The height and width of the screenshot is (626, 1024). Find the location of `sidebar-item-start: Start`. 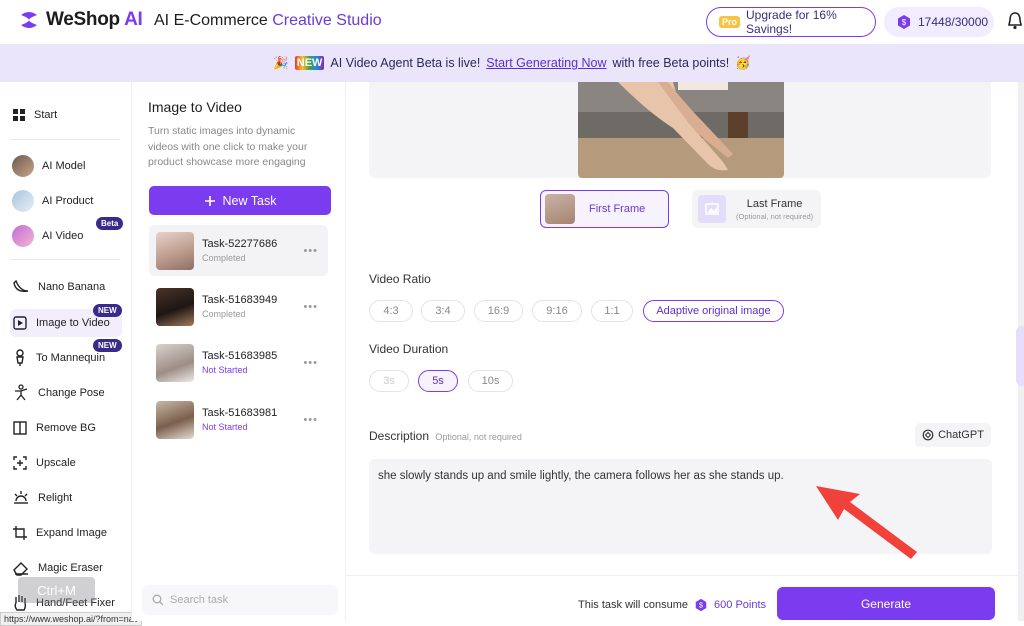

sidebar-item-start: Start is located at coordinates (66, 115).